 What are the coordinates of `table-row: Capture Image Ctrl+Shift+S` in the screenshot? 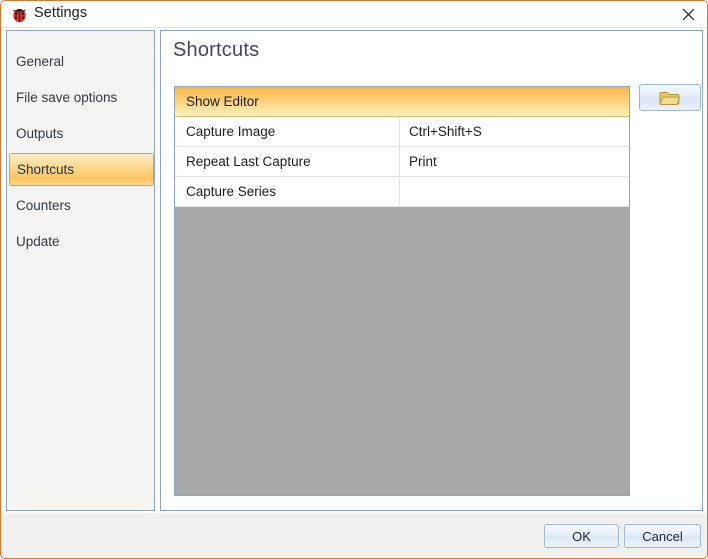 It's located at (402, 132).